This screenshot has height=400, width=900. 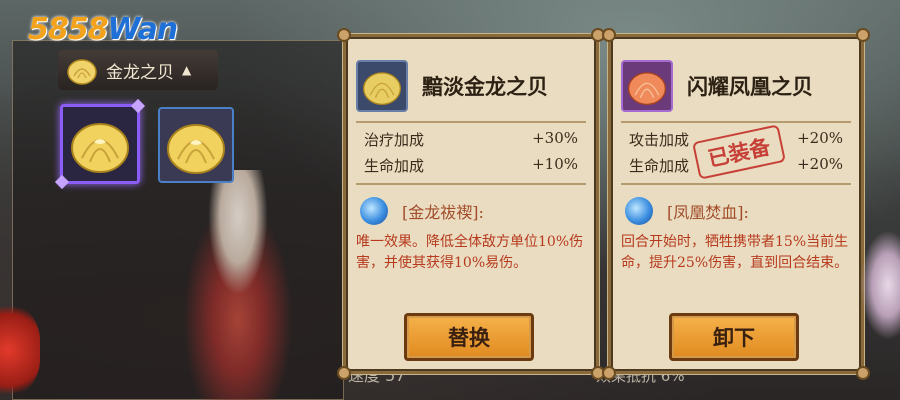 I want to click on set-selector-label: 金龙之贝, so click(x=140, y=72).